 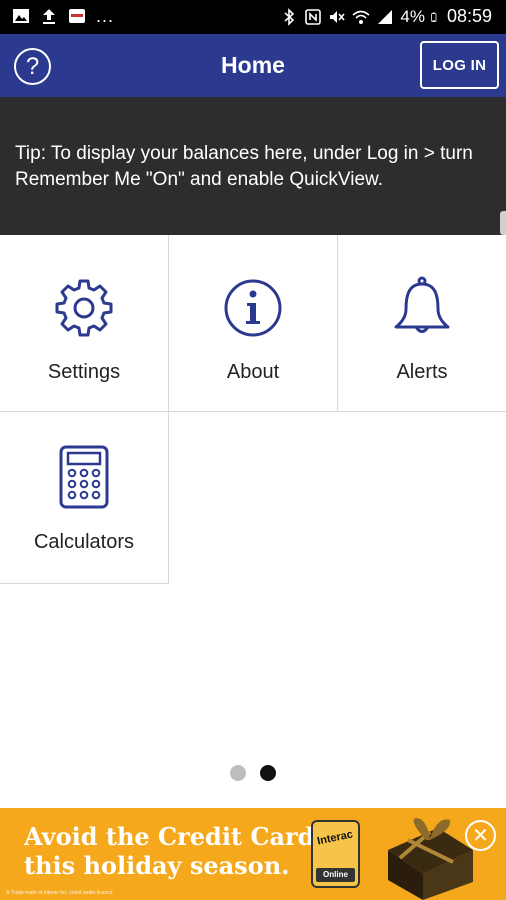 What do you see at coordinates (289, 16) in the screenshot?
I see `bluetooth-icon` at bounding box center [289, 16].